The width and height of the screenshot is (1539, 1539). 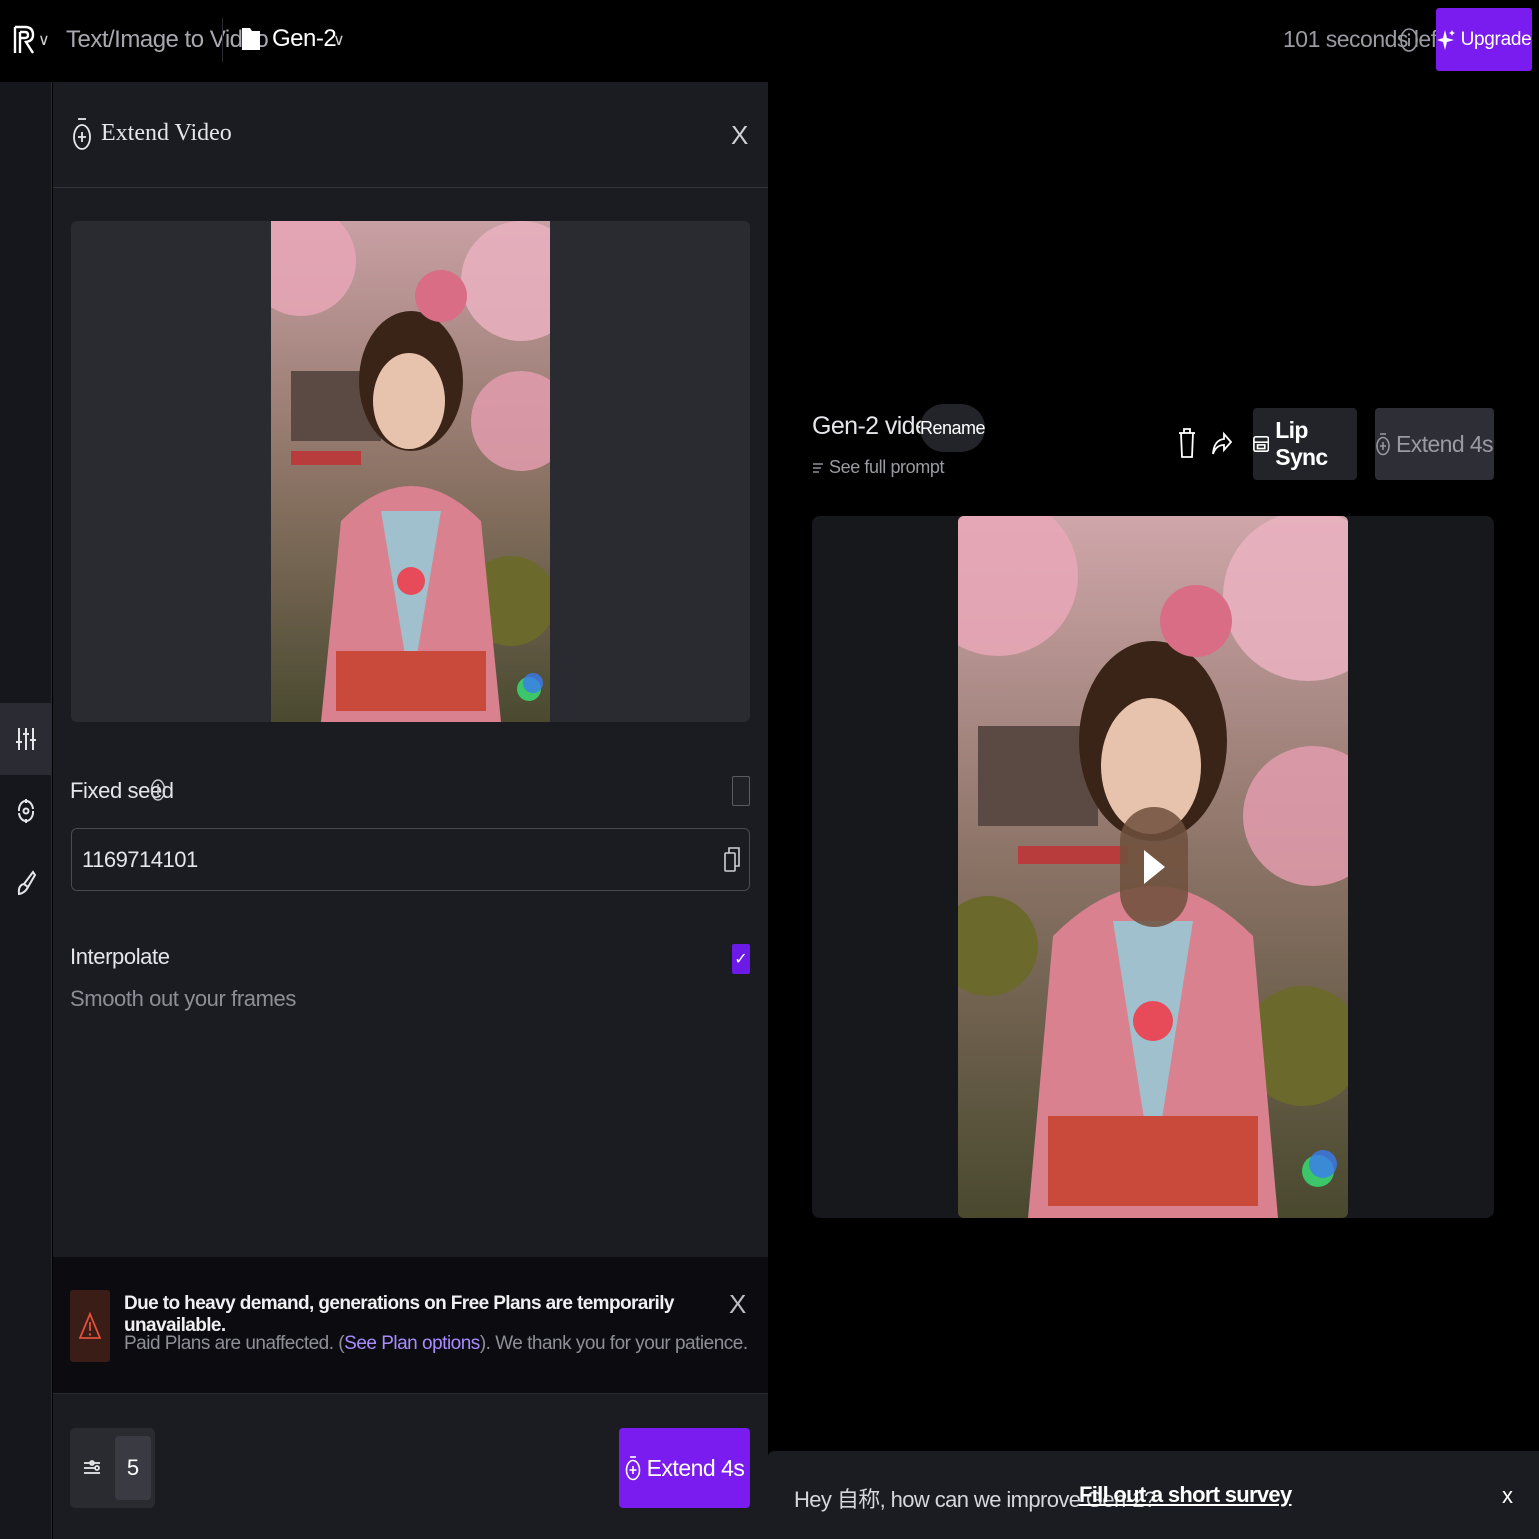 I want to click on panel-footer: 5 Extend 4s, so click(x=410, y=1466).